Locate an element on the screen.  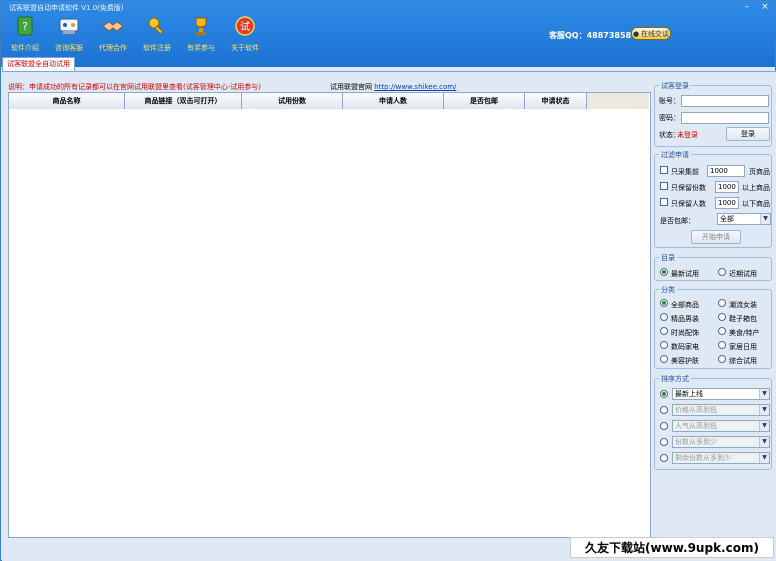
close-icon: × is located at coordinates (765, 7).